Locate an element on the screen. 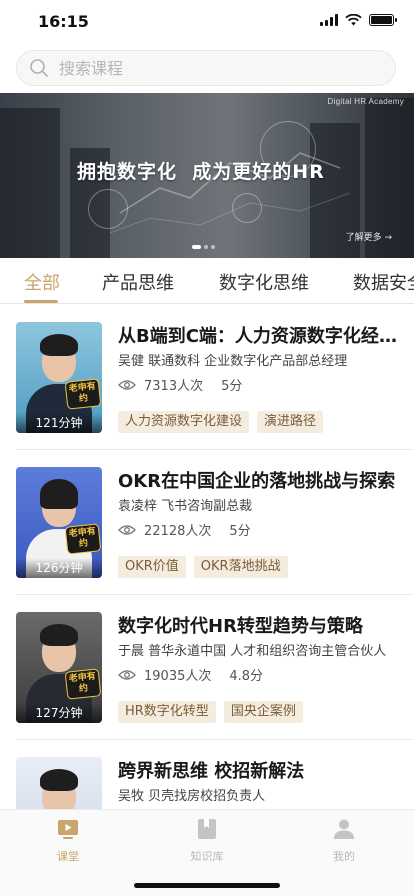 This screenshot has height=896, width=414. category-tabs: 全部 产品思维 数字化思维 数据安全 is located at coordinates (207, 281).